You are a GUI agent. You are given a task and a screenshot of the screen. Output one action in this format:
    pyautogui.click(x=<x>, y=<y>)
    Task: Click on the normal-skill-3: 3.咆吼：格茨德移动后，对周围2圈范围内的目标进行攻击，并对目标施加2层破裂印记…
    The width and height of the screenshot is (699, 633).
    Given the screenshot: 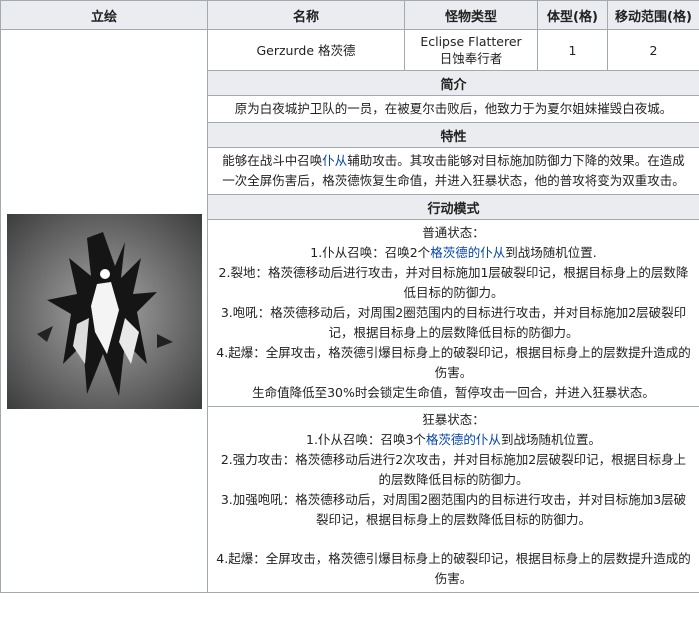 What is the action you would take?
    pyautogui.click(x=453, y=322)
    